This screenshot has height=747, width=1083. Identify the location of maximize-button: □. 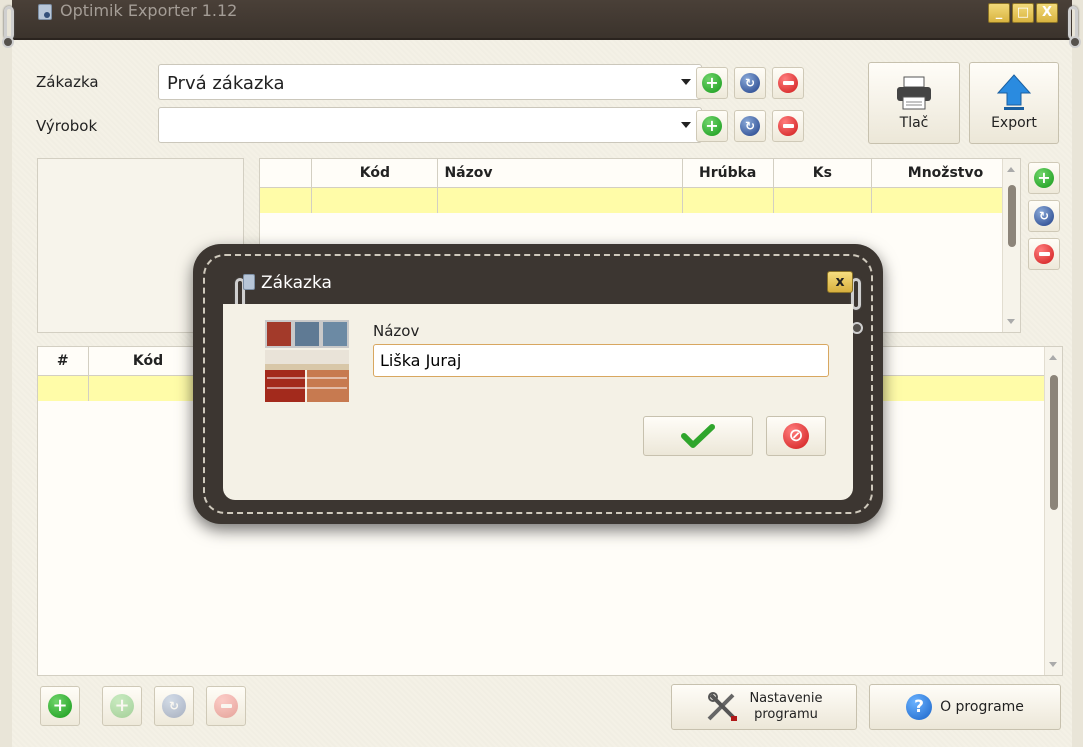
(1023, 13).